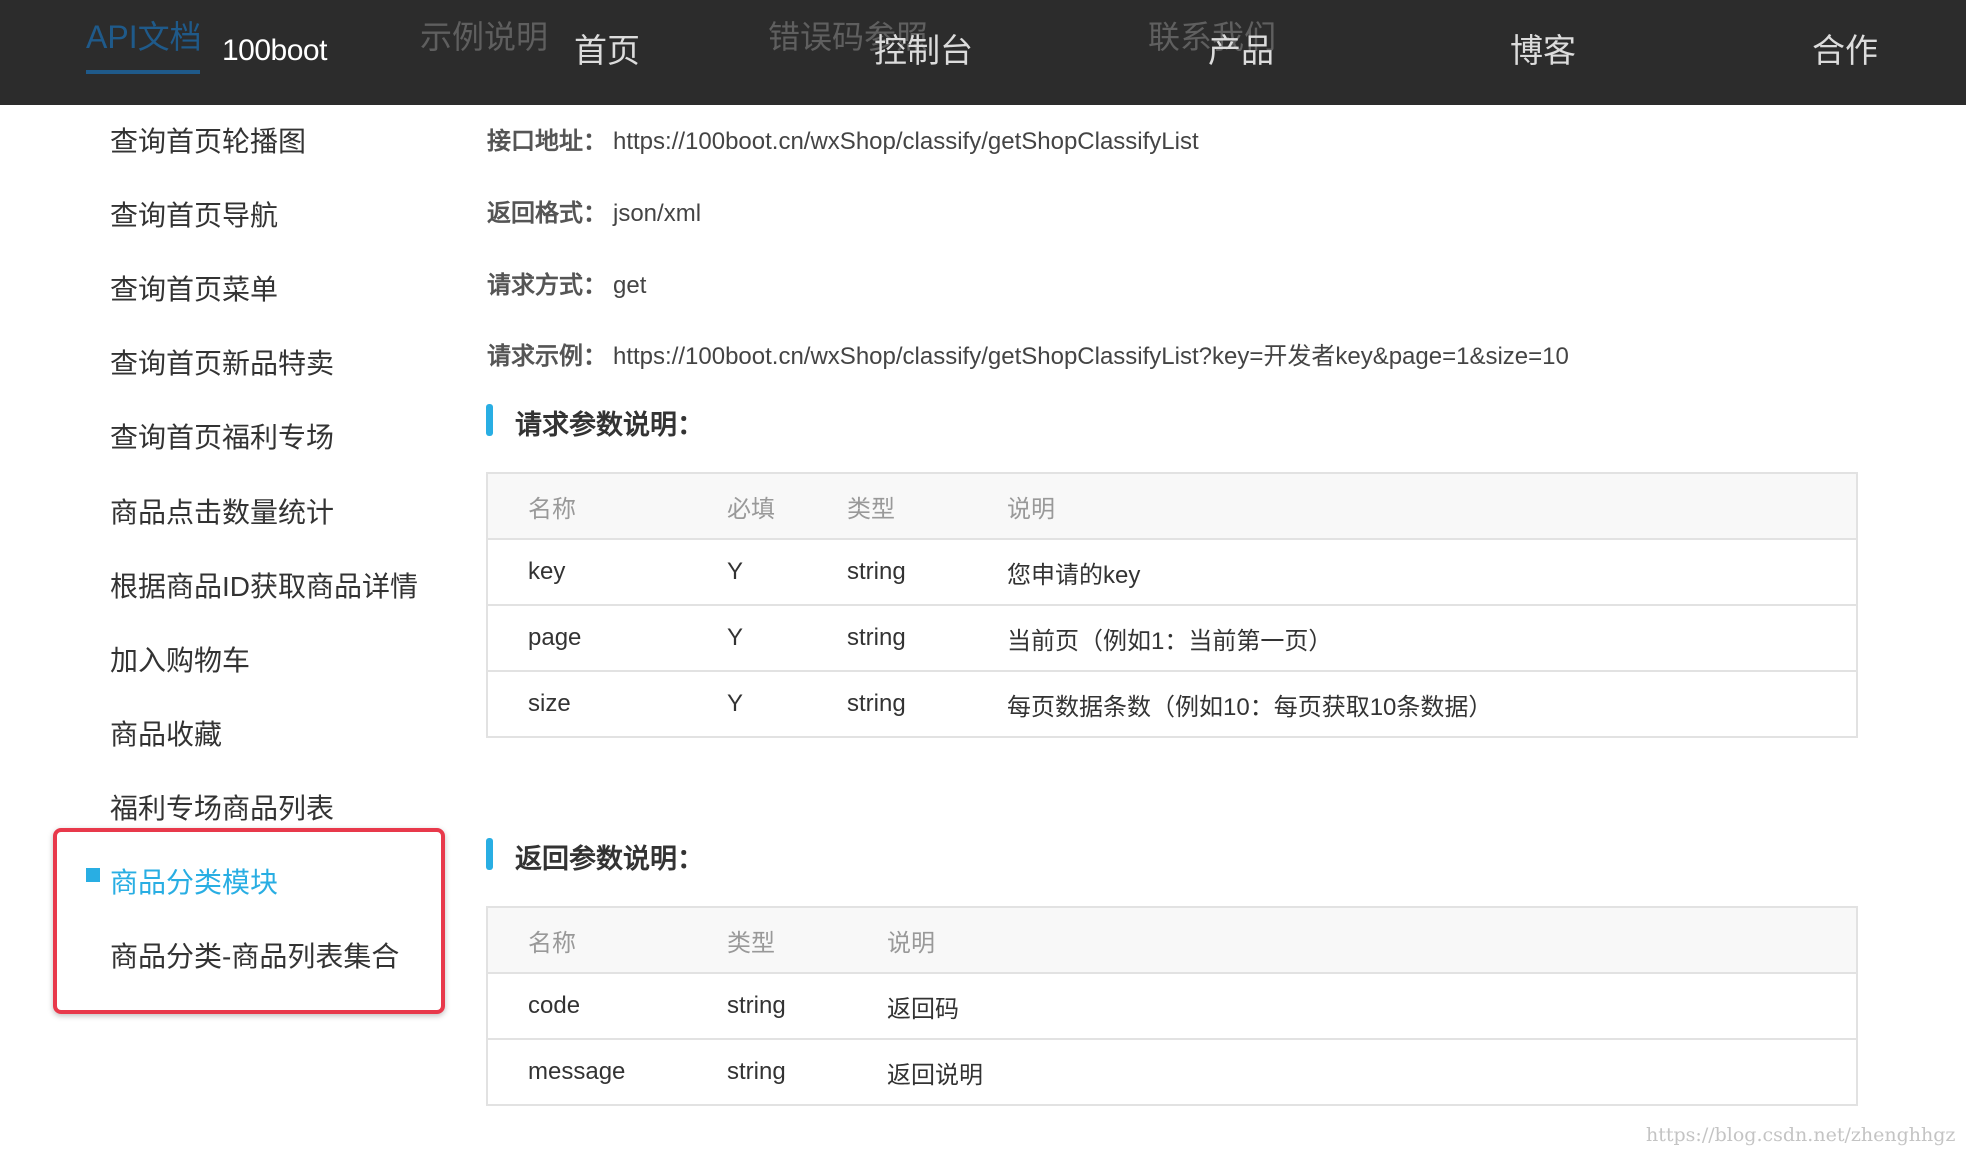 The height and width of the screenshot is (1156, 1966). Describe the element at coordinates (547, 285) in the screenshot. I see `info-label-method: 请求方式：` at that location.